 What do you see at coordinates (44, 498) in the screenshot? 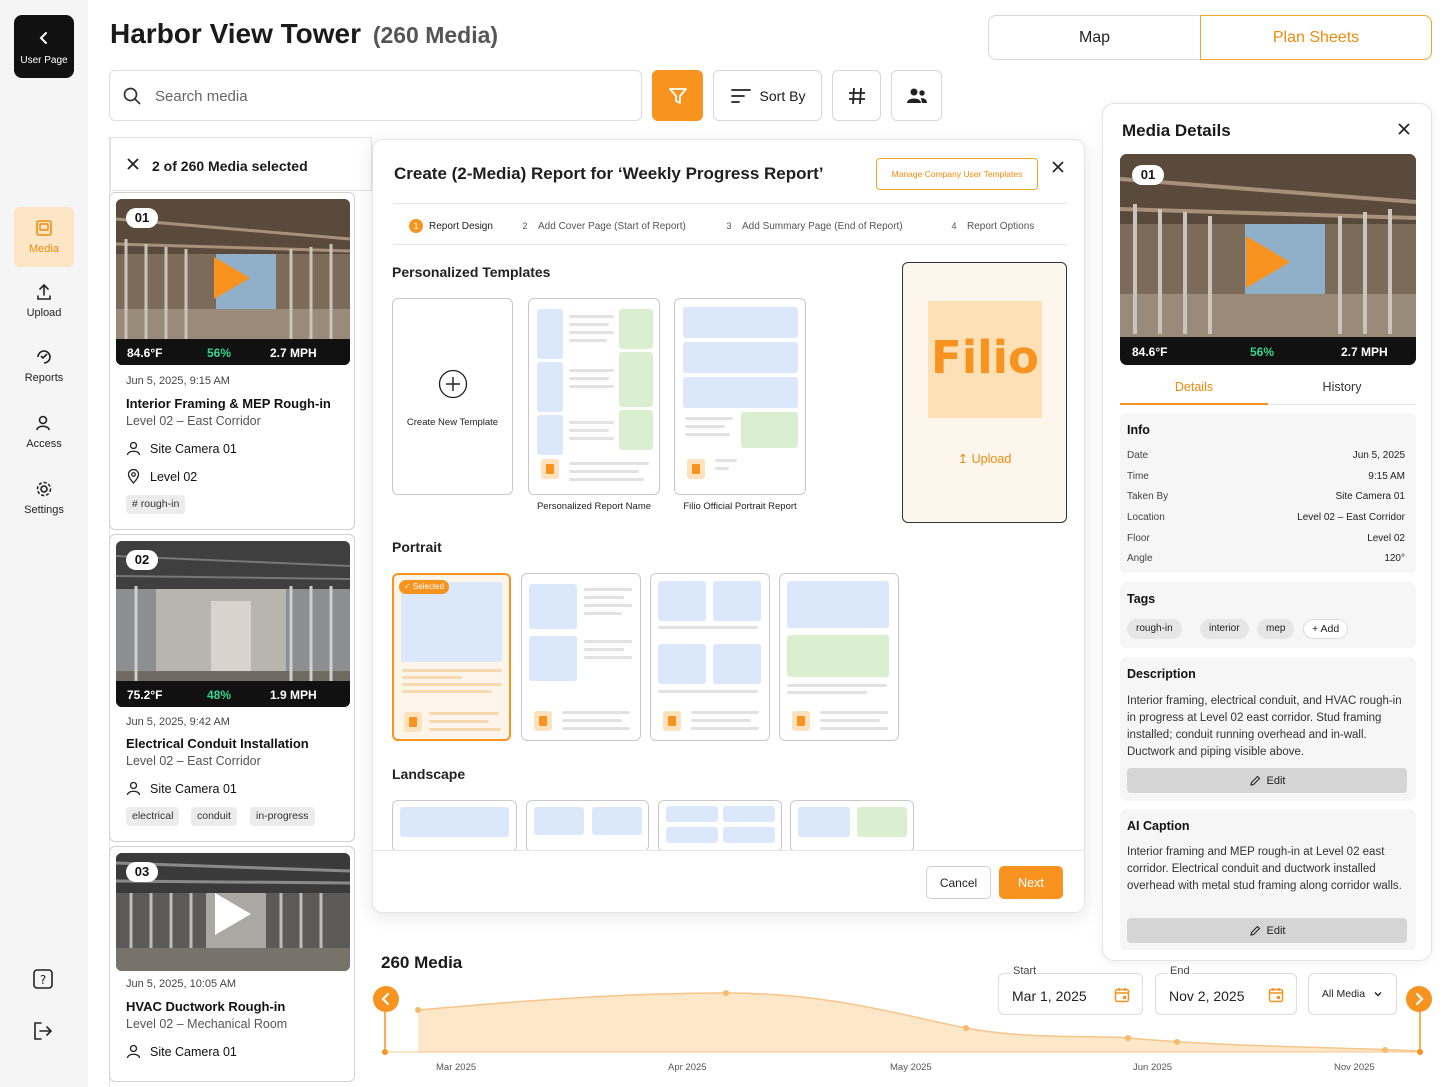
I see `sidebar-item-settings: Settings` at bounding box center [44, 498].